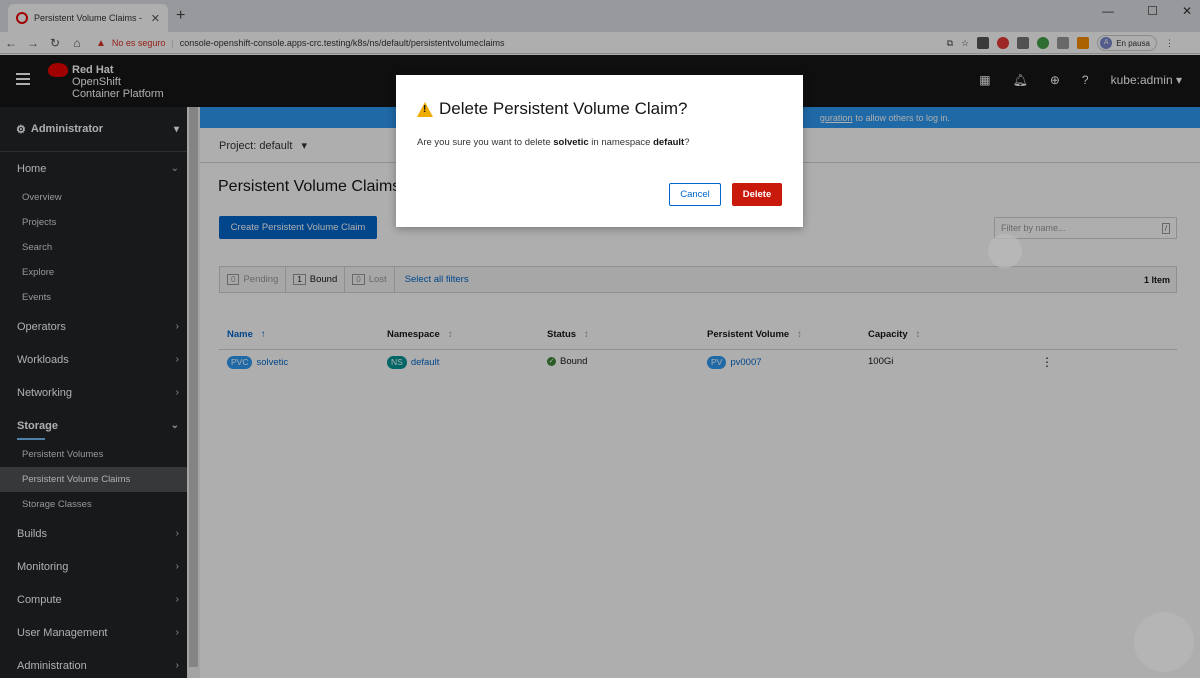 The height and width of the screenshot is (682, 1200). Describe the element at coordinates (687, 142) in the screenshot. I see `body-text: ?` at that location.